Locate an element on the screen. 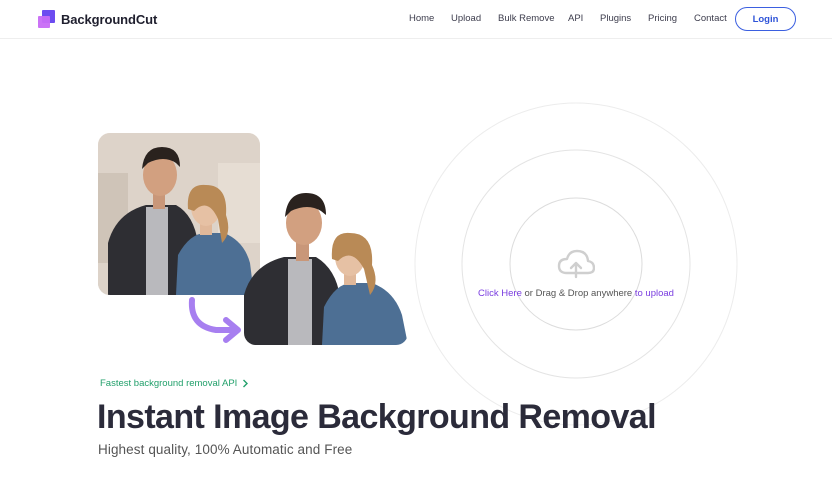 The width and height of the screenshot is (832, 479). nav-bulk-remove: Bulk Remove is located at coordinates (526, 18).